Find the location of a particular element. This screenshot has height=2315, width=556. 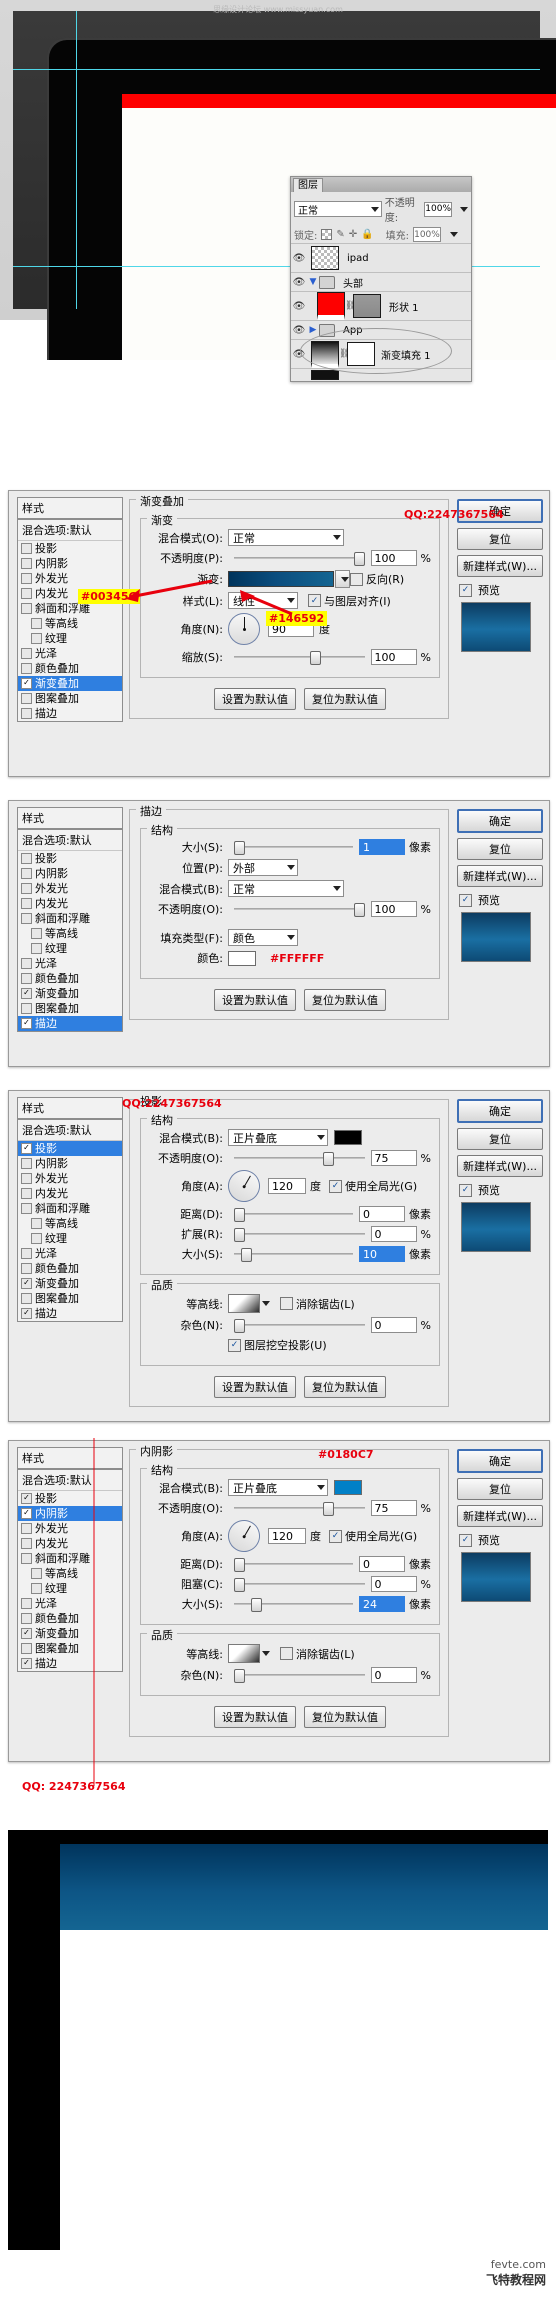

choke-input: 0 is located at coordinates (393, 1584).